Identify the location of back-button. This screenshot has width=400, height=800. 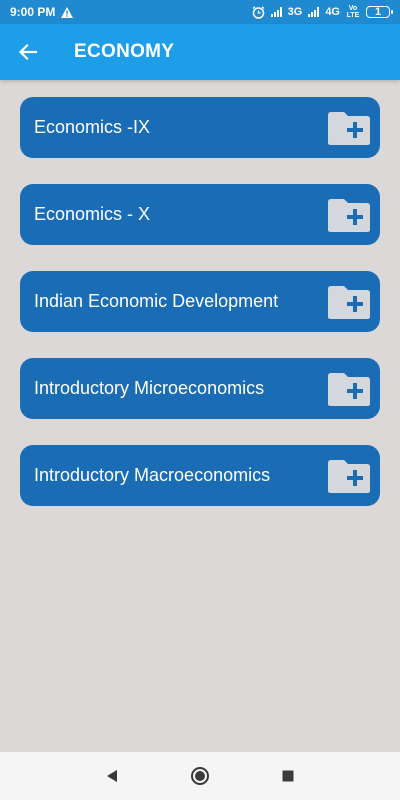
(28, 52).